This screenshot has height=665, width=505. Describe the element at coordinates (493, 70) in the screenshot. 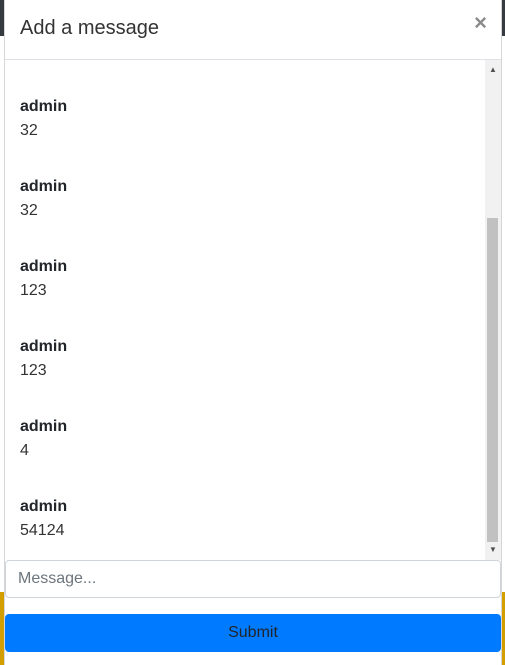

I see `scroll-up-icon: ▲` at that location.